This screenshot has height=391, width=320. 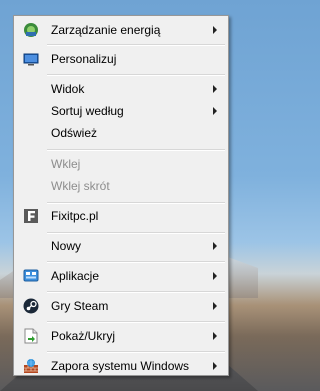 What do you see at coordinates (80, 186) in the screenshot?
I see `menu-item-label: Wklej skrót` at bounding box center [80, 186].